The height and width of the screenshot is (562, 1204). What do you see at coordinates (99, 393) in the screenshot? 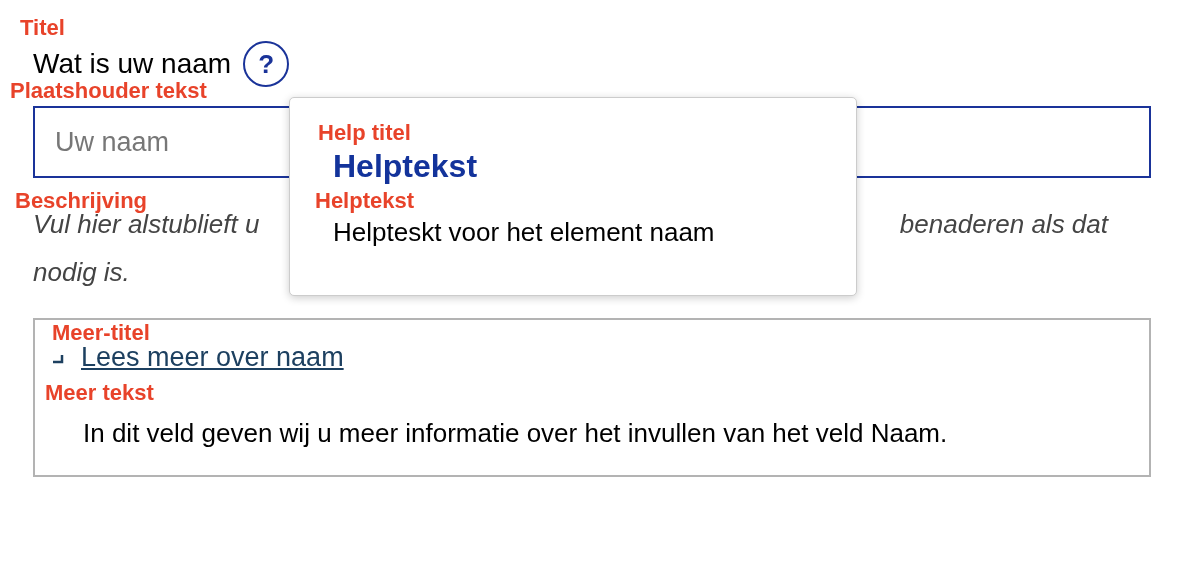
I see `annotation-label: Meer tekst` at bounding box center [99, 393].